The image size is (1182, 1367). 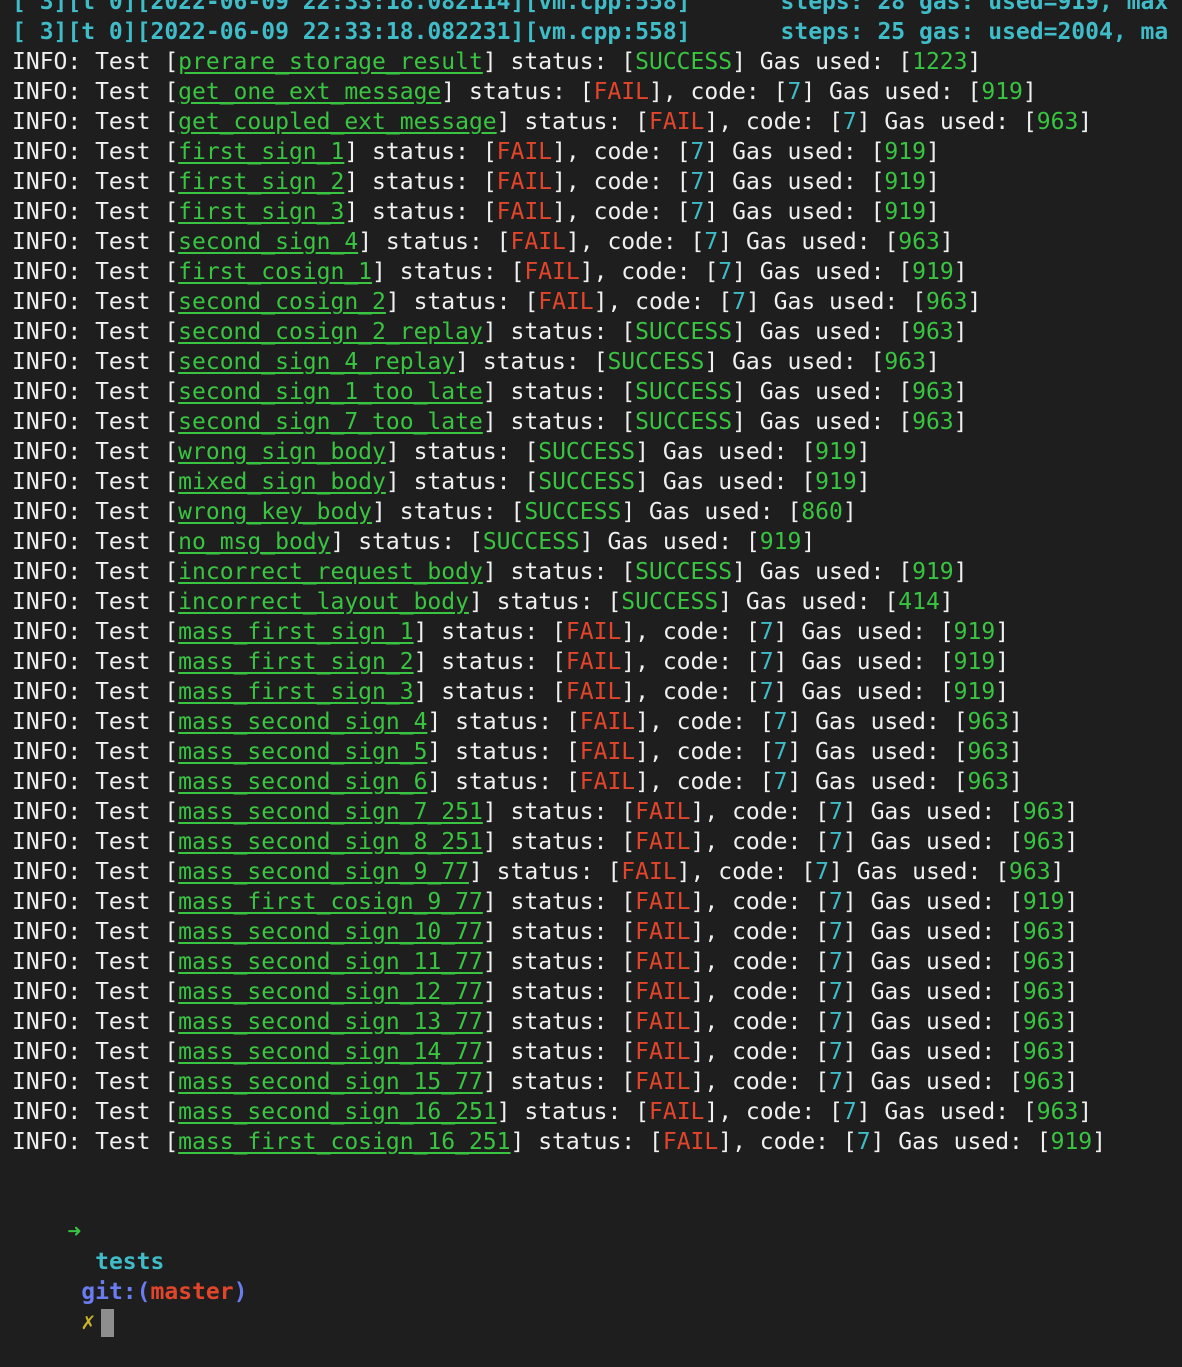 I want to click on test-name: mass_first_cosign_9_77, so click(x=330, y=902).